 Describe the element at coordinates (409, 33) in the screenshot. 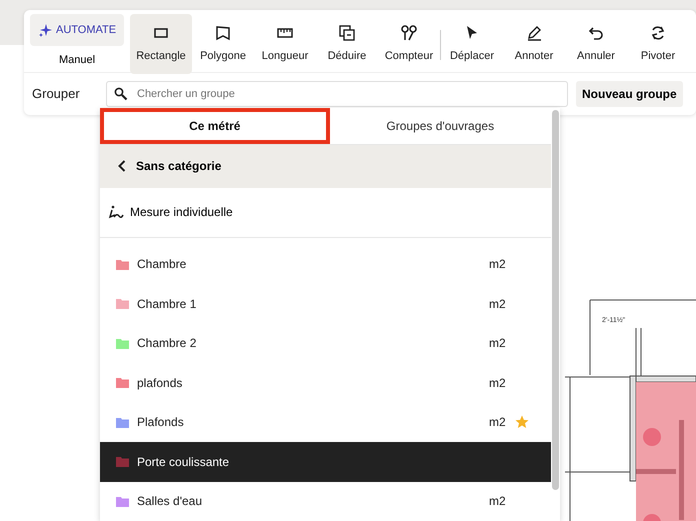

I see `pins-icon` at that location.